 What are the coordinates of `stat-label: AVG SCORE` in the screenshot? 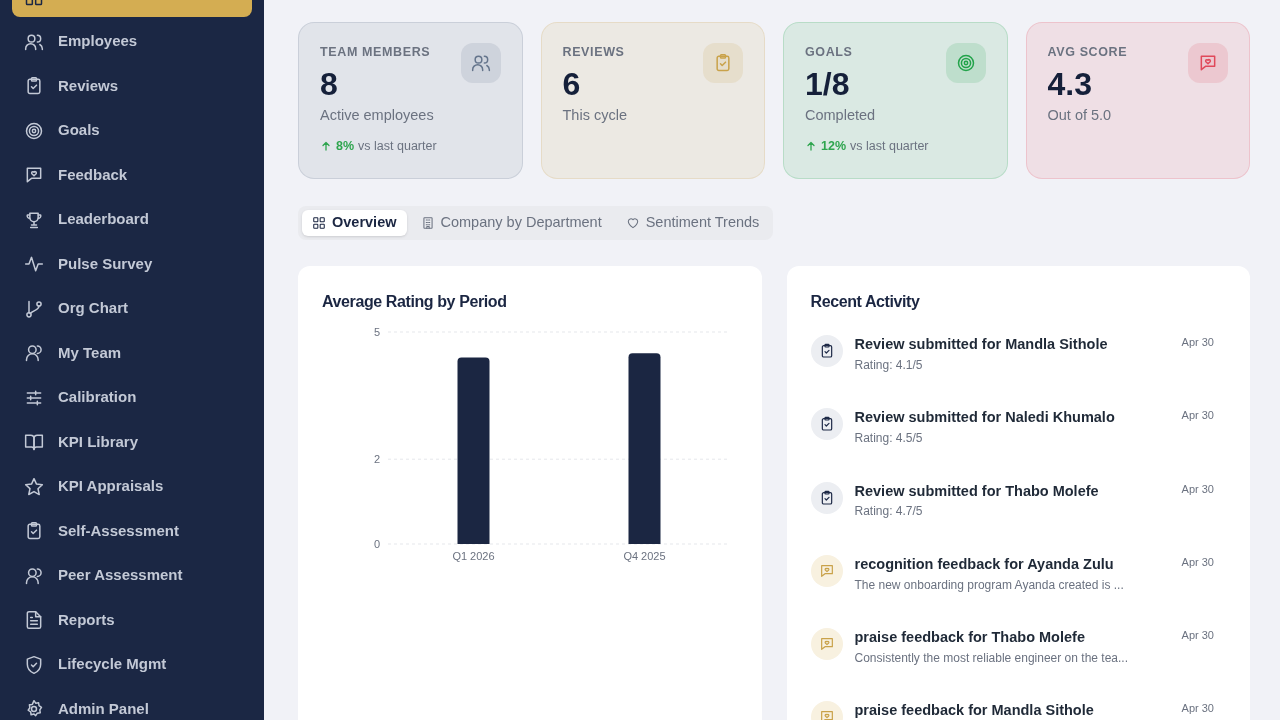 It's located at (1088, 52).